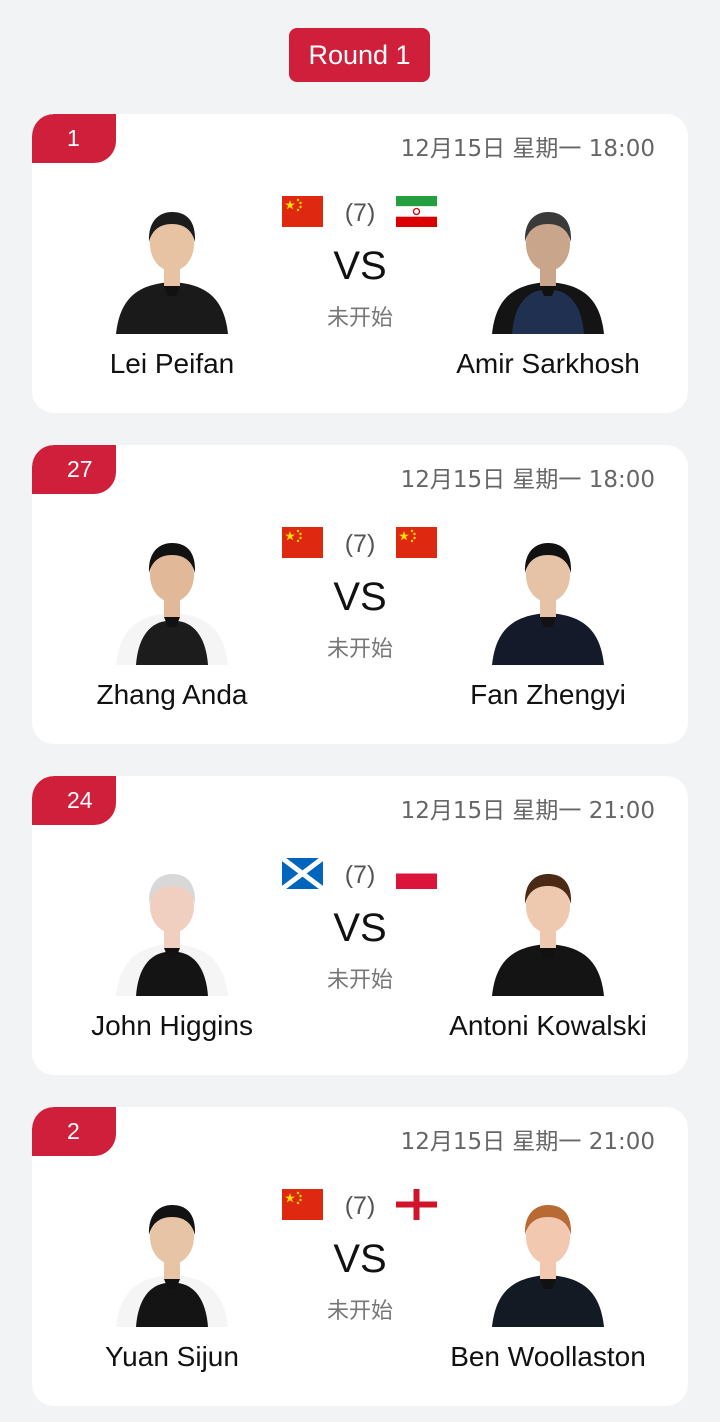 The width and height of the screenshot is (720, 1422). What do you see at coordinates (543, 695) in the screenshot?
I see `player-name-right: Fan Zhengyi` at bounding box center [543, 695].